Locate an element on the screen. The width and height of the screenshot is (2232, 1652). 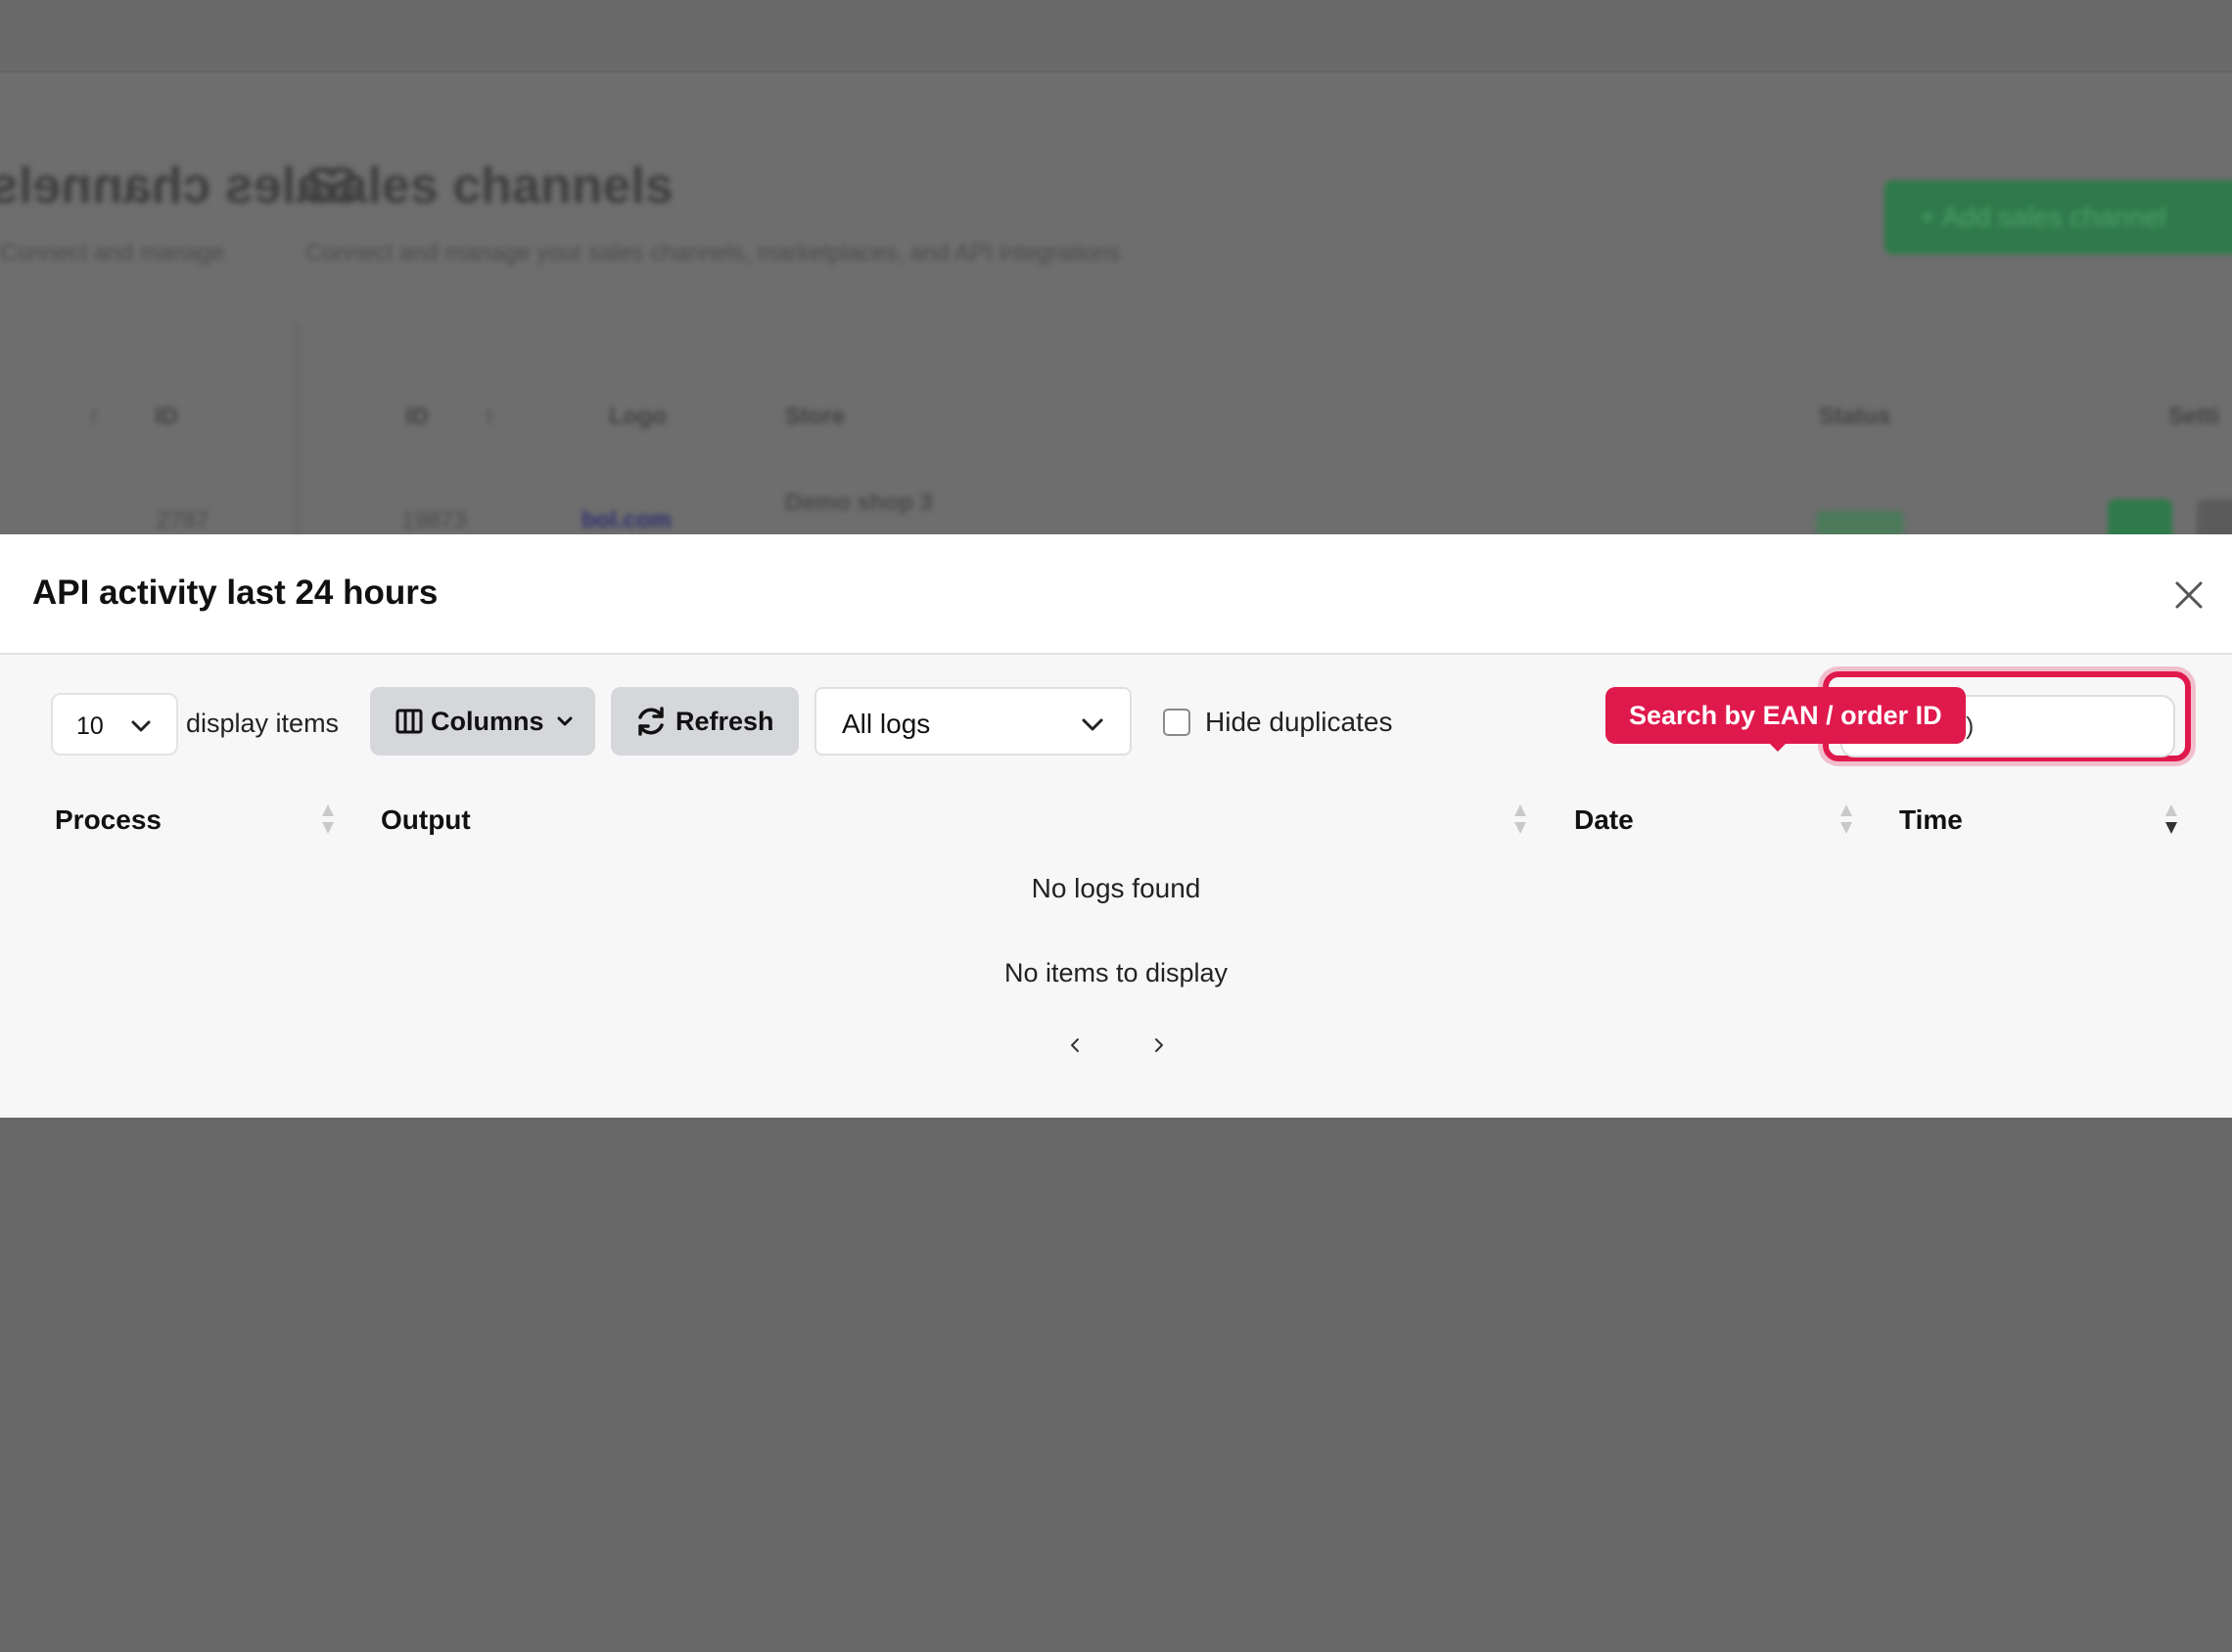
log-filter-select: All logs is located at coordinates (973, 721).